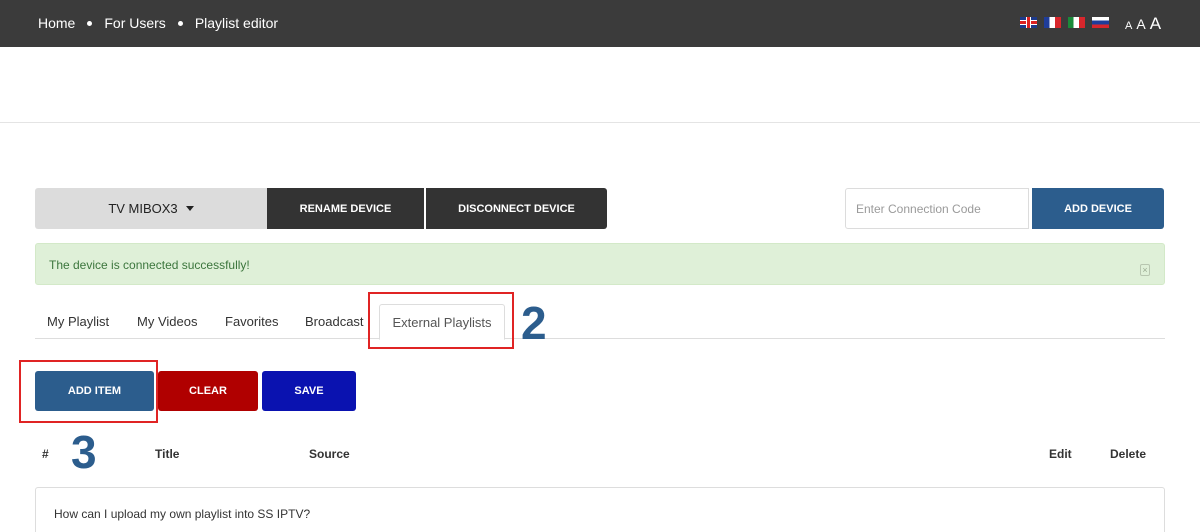 This screenshot has height=532, width=1200. I want to click on breadcrumb-home: Home, so click(56, 23).